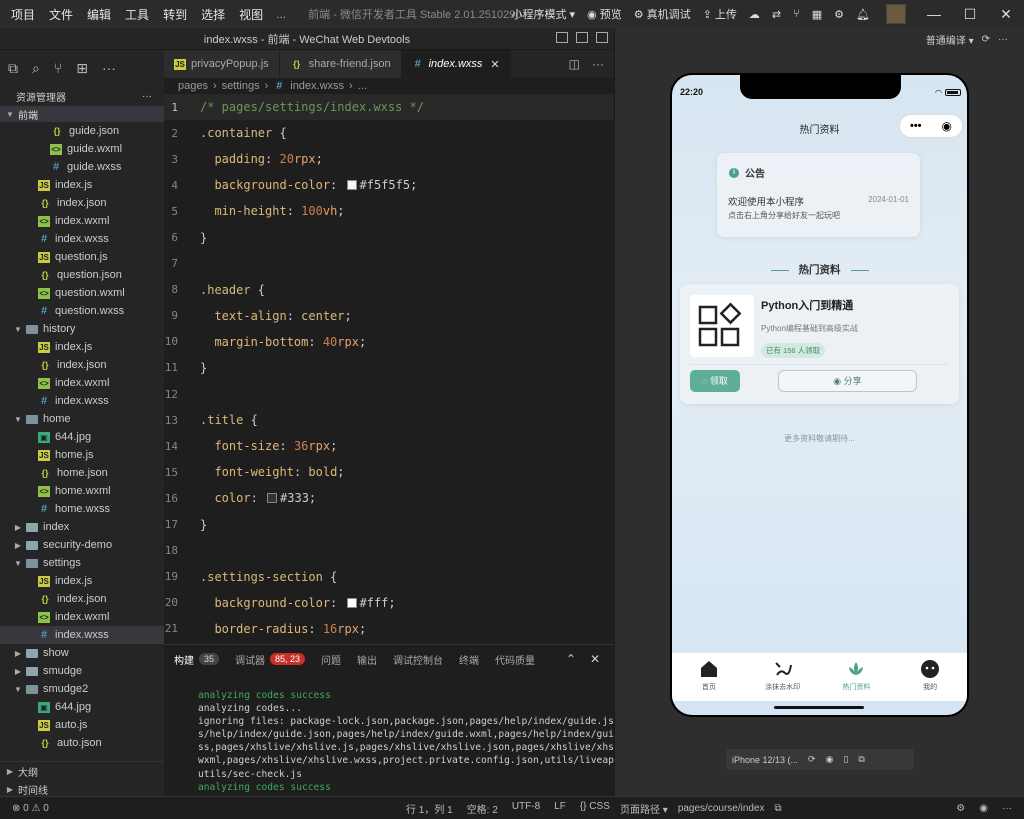 Image resolution: width=1024 pixels, height=819 pixels. I want to click on folder-item: ▶ smudge, so click(82, 671).